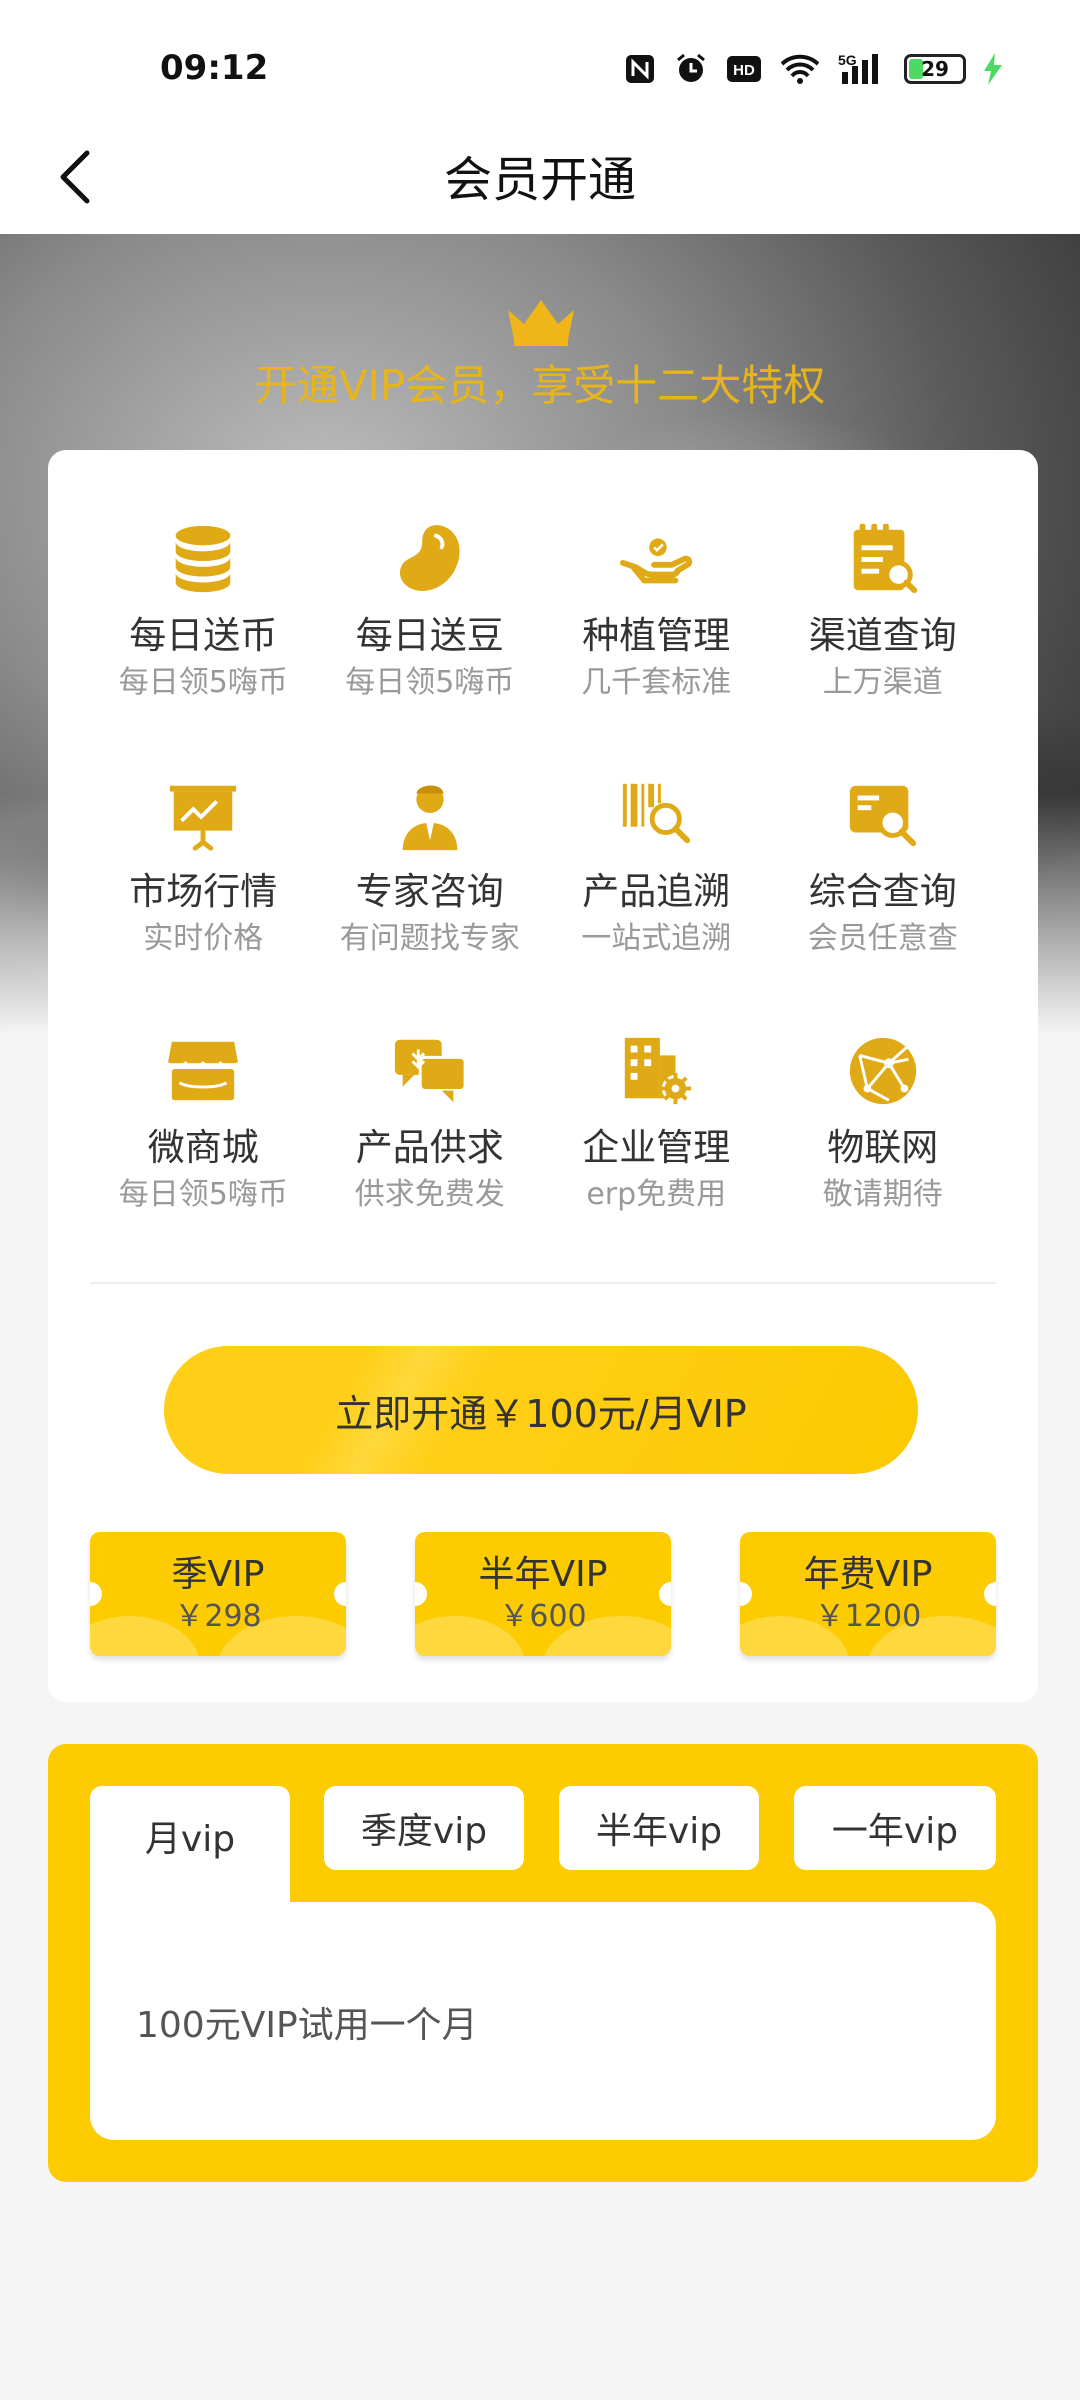 Image resolution: width=1080 pixels, height=2400 pixels. I want to click on tab-month-vip: 月vip, so click(190, 1849).